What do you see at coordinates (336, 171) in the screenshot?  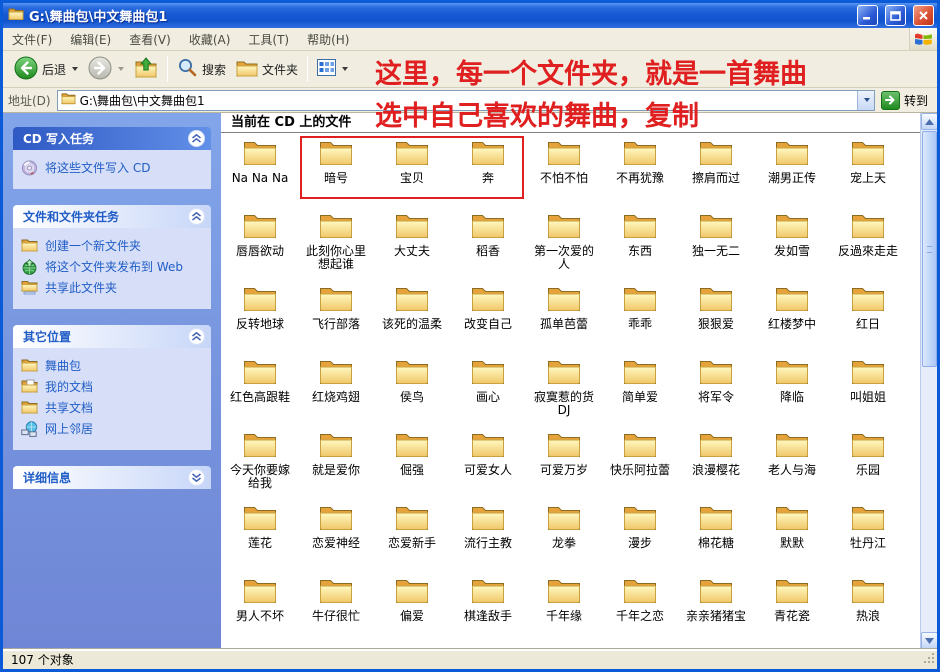 I see `folder-item: 暗号` at bounding box center [336, 171].